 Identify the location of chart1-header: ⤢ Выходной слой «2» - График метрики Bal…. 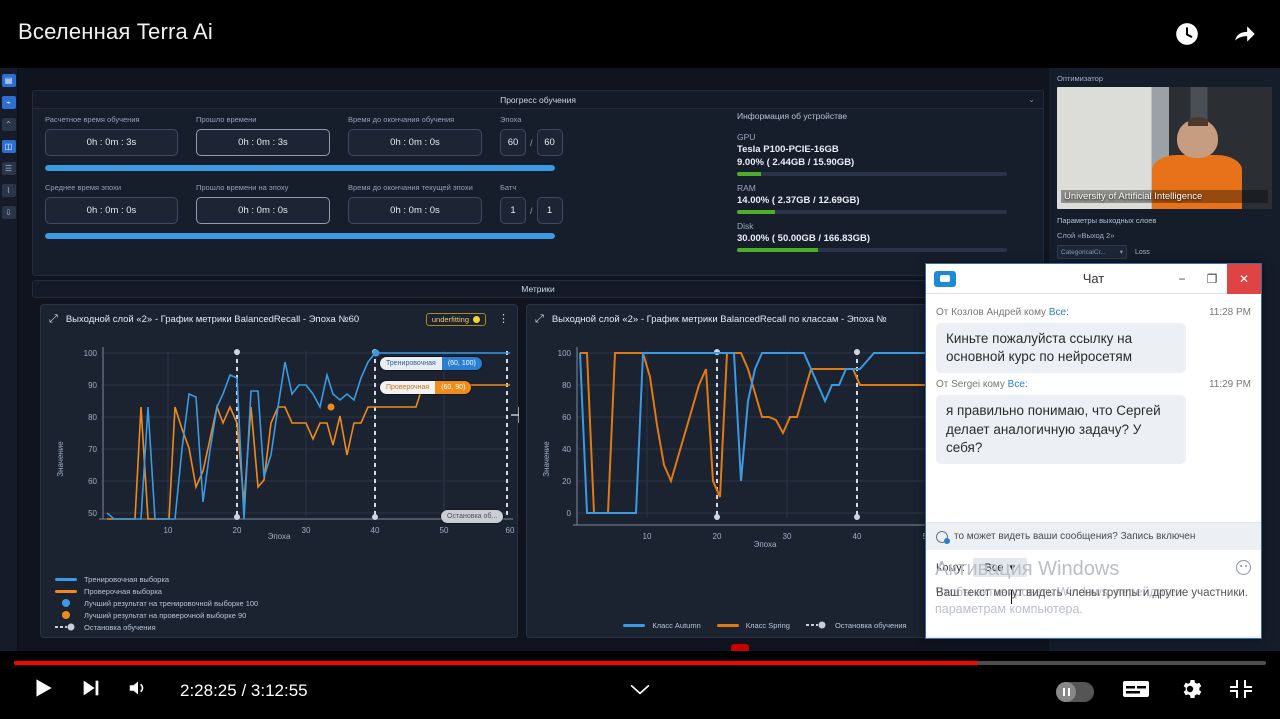
(279, 319).